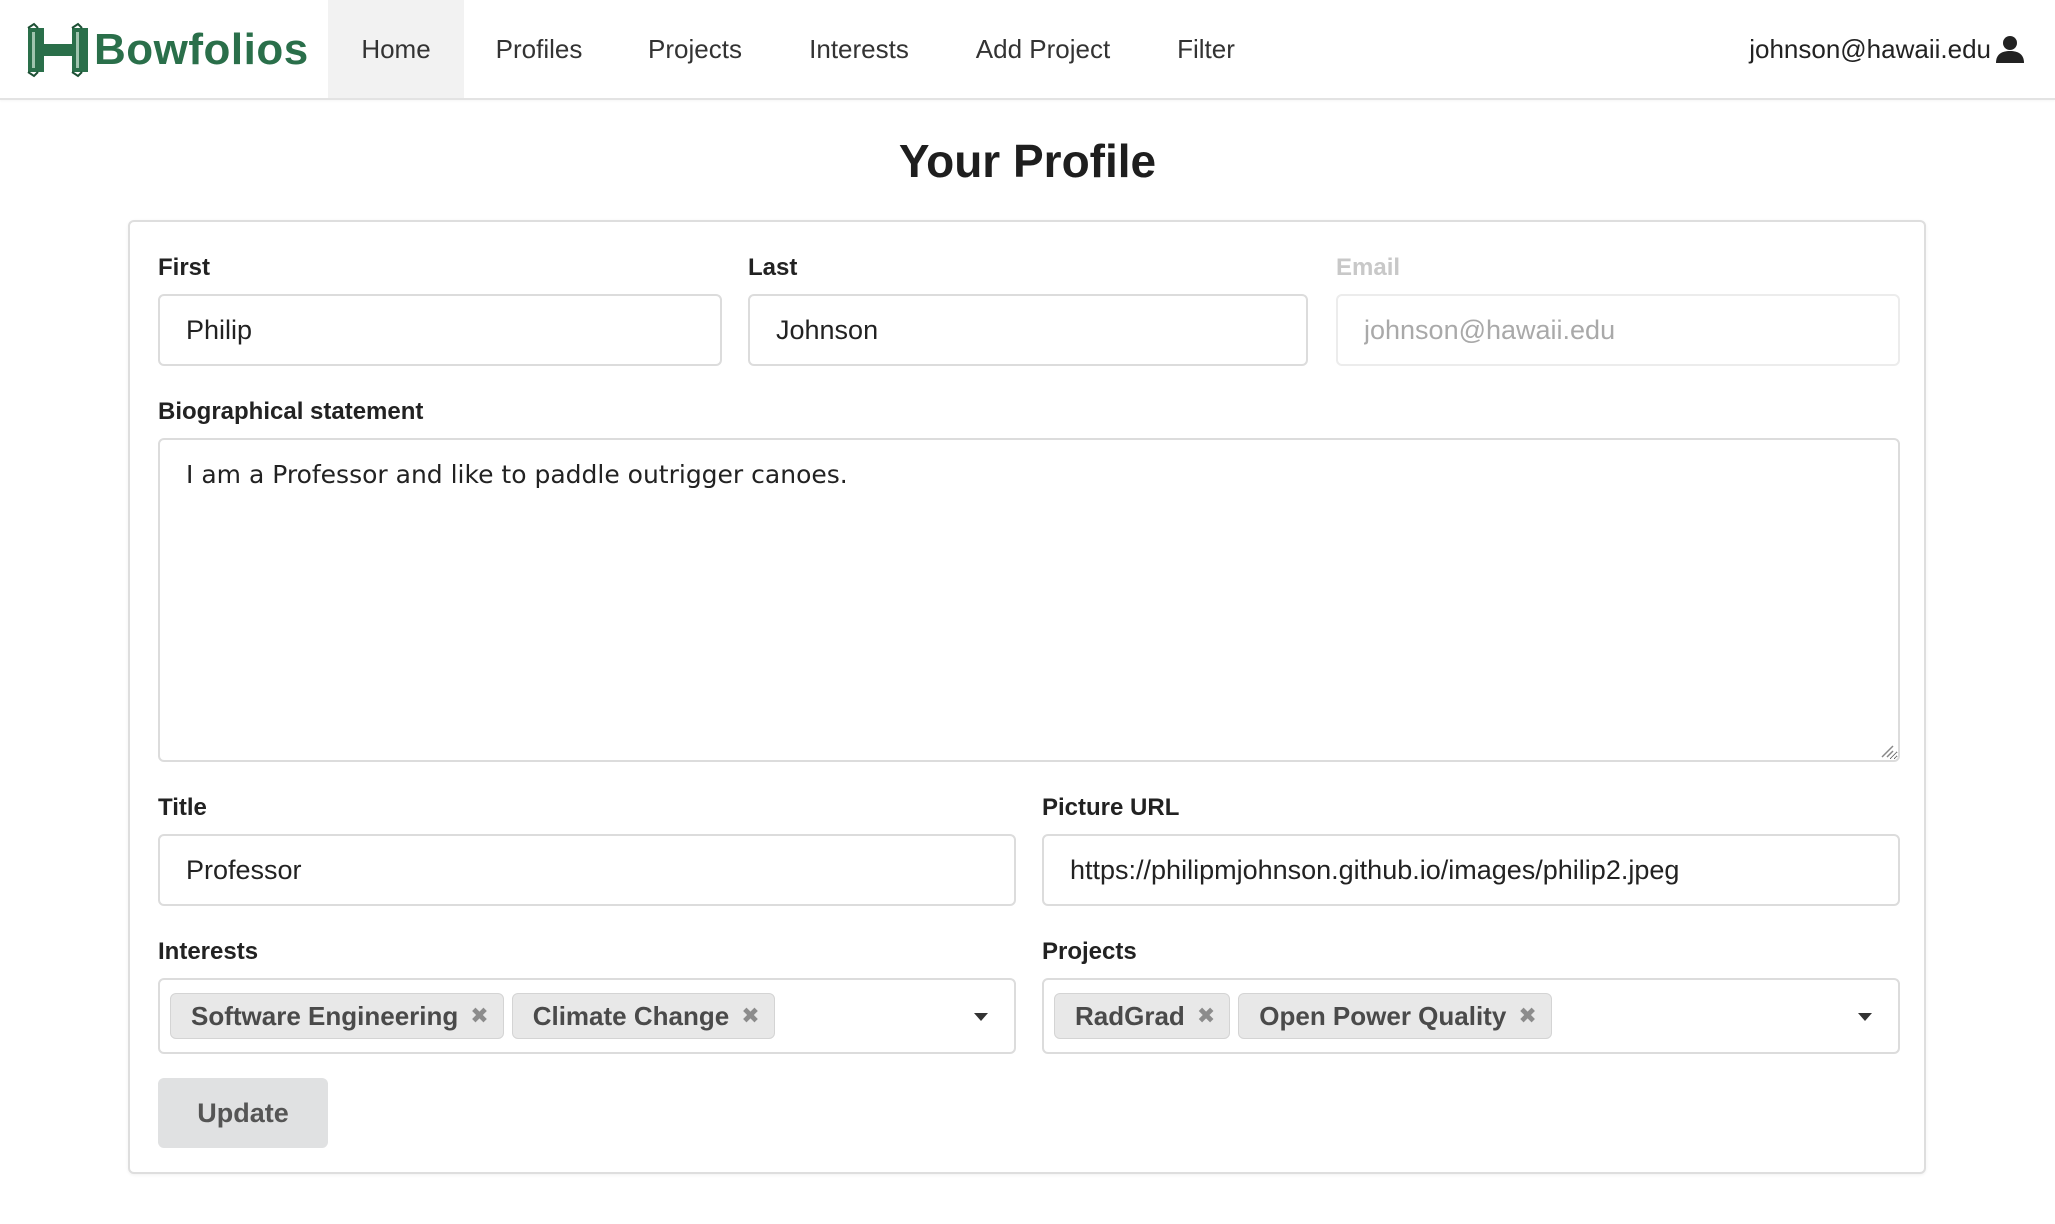 The height and width of the screenshot is (1224, 2055). Describe the element at coordinates (182, 807) in the screenshot. I see `title-label: Title` at that location.